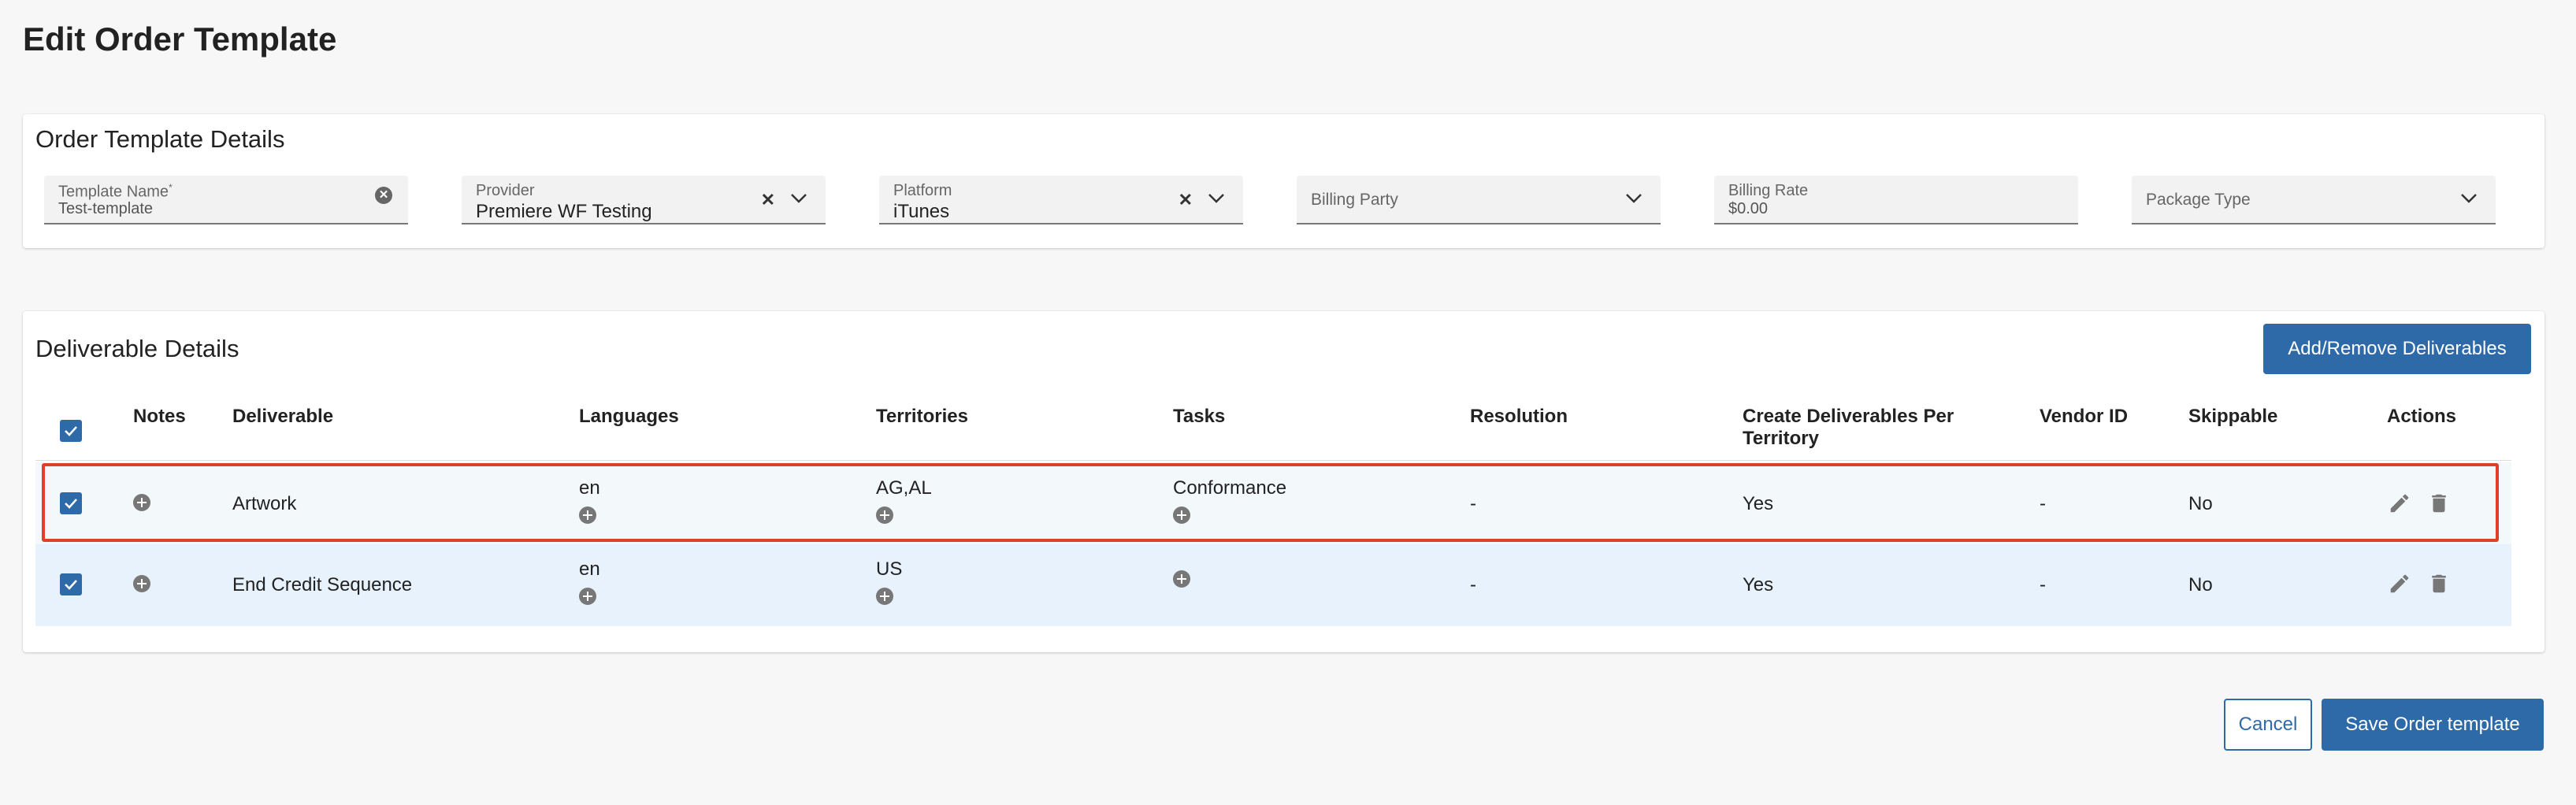  What do you see at coordinates (922, 417) in the screenshot?
I see `col-territories: Territories` at bounding box center [922, 417].